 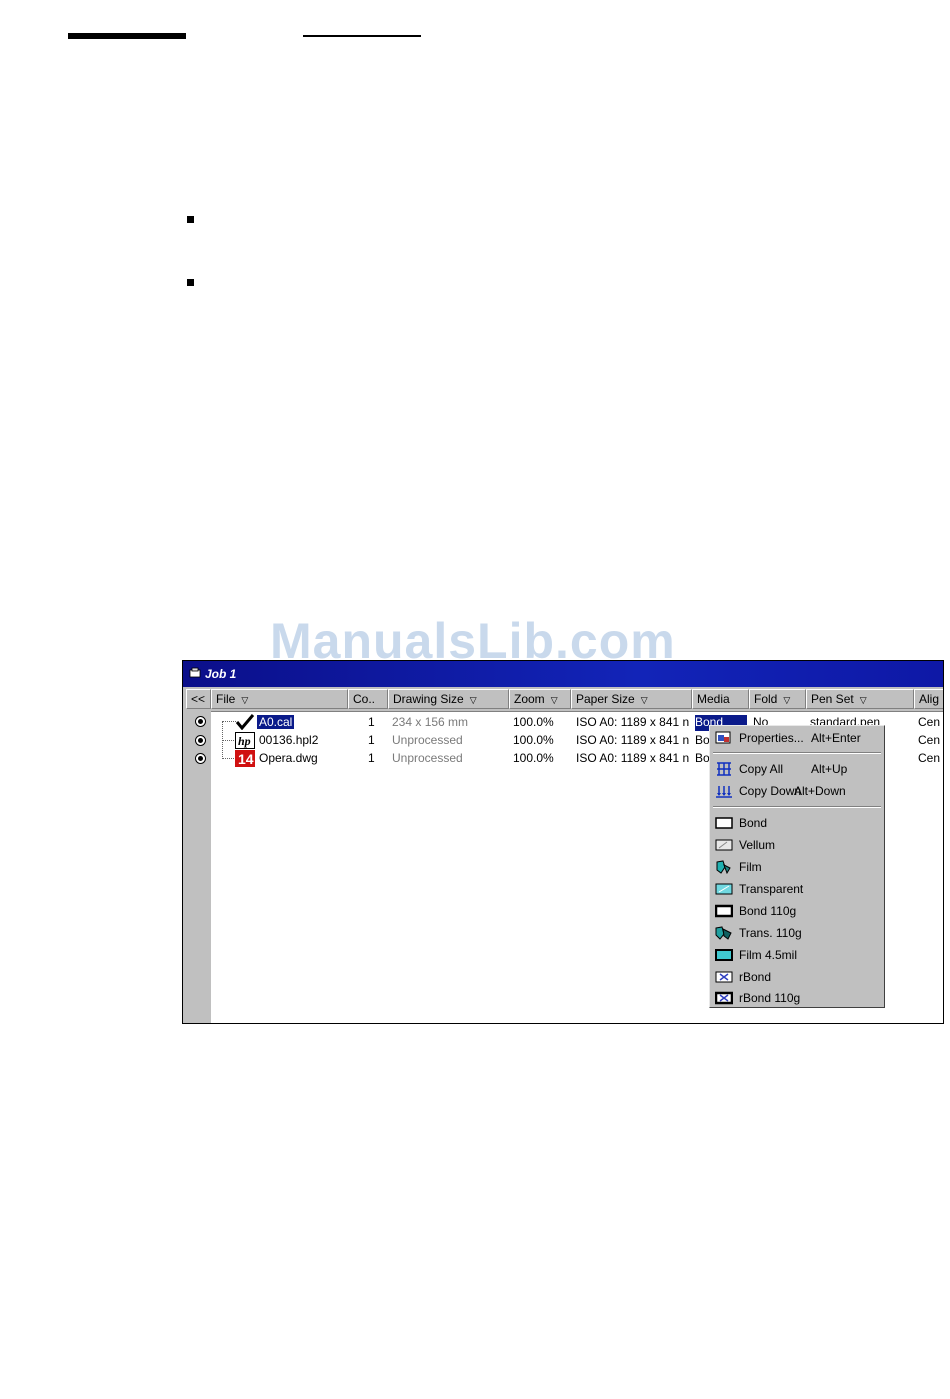 What do you see at coordinates (195, 672) in the screenshot?
I see `job-icon` at bounding box center [195, 672].